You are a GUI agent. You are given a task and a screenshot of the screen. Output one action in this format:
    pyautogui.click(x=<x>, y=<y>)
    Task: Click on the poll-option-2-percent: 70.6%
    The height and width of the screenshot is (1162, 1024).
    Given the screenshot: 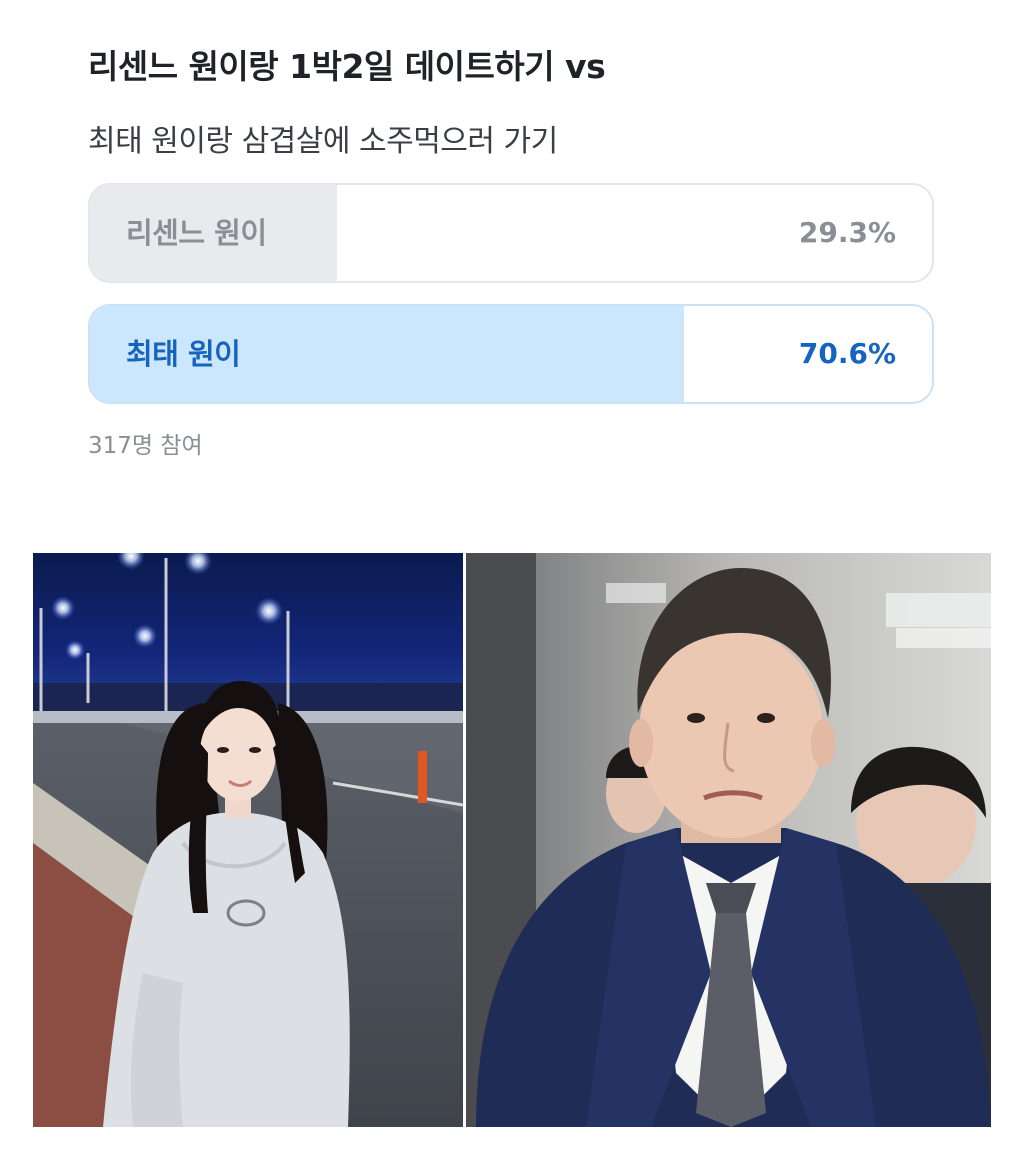 What is the action you would take?
    pyautogui.click(x=847, y=353)
    